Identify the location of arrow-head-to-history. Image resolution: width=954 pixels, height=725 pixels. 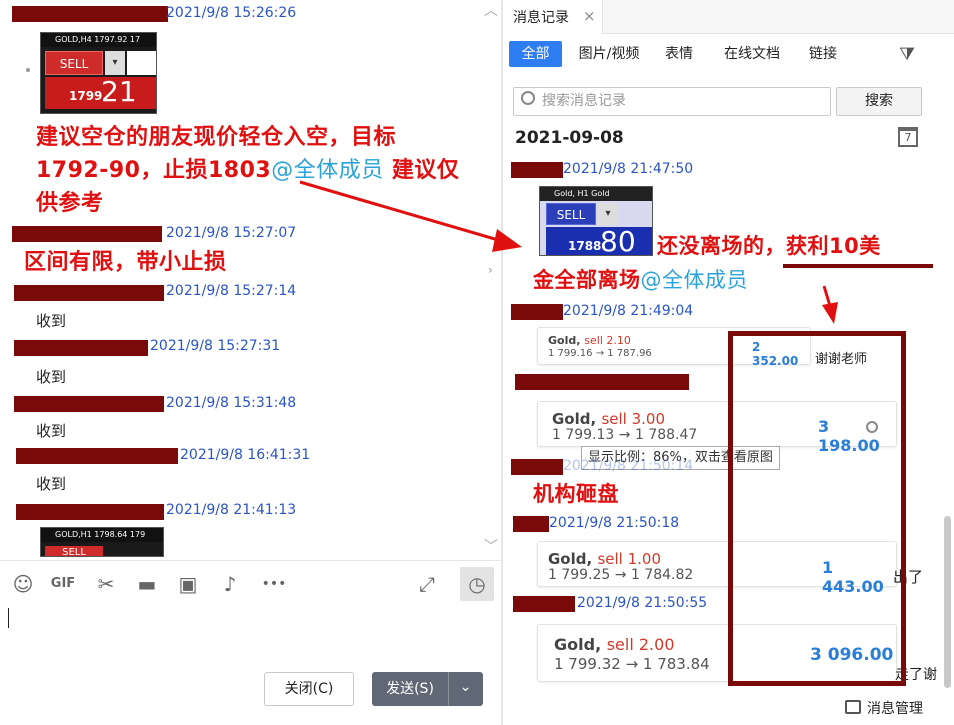
(507, 240).